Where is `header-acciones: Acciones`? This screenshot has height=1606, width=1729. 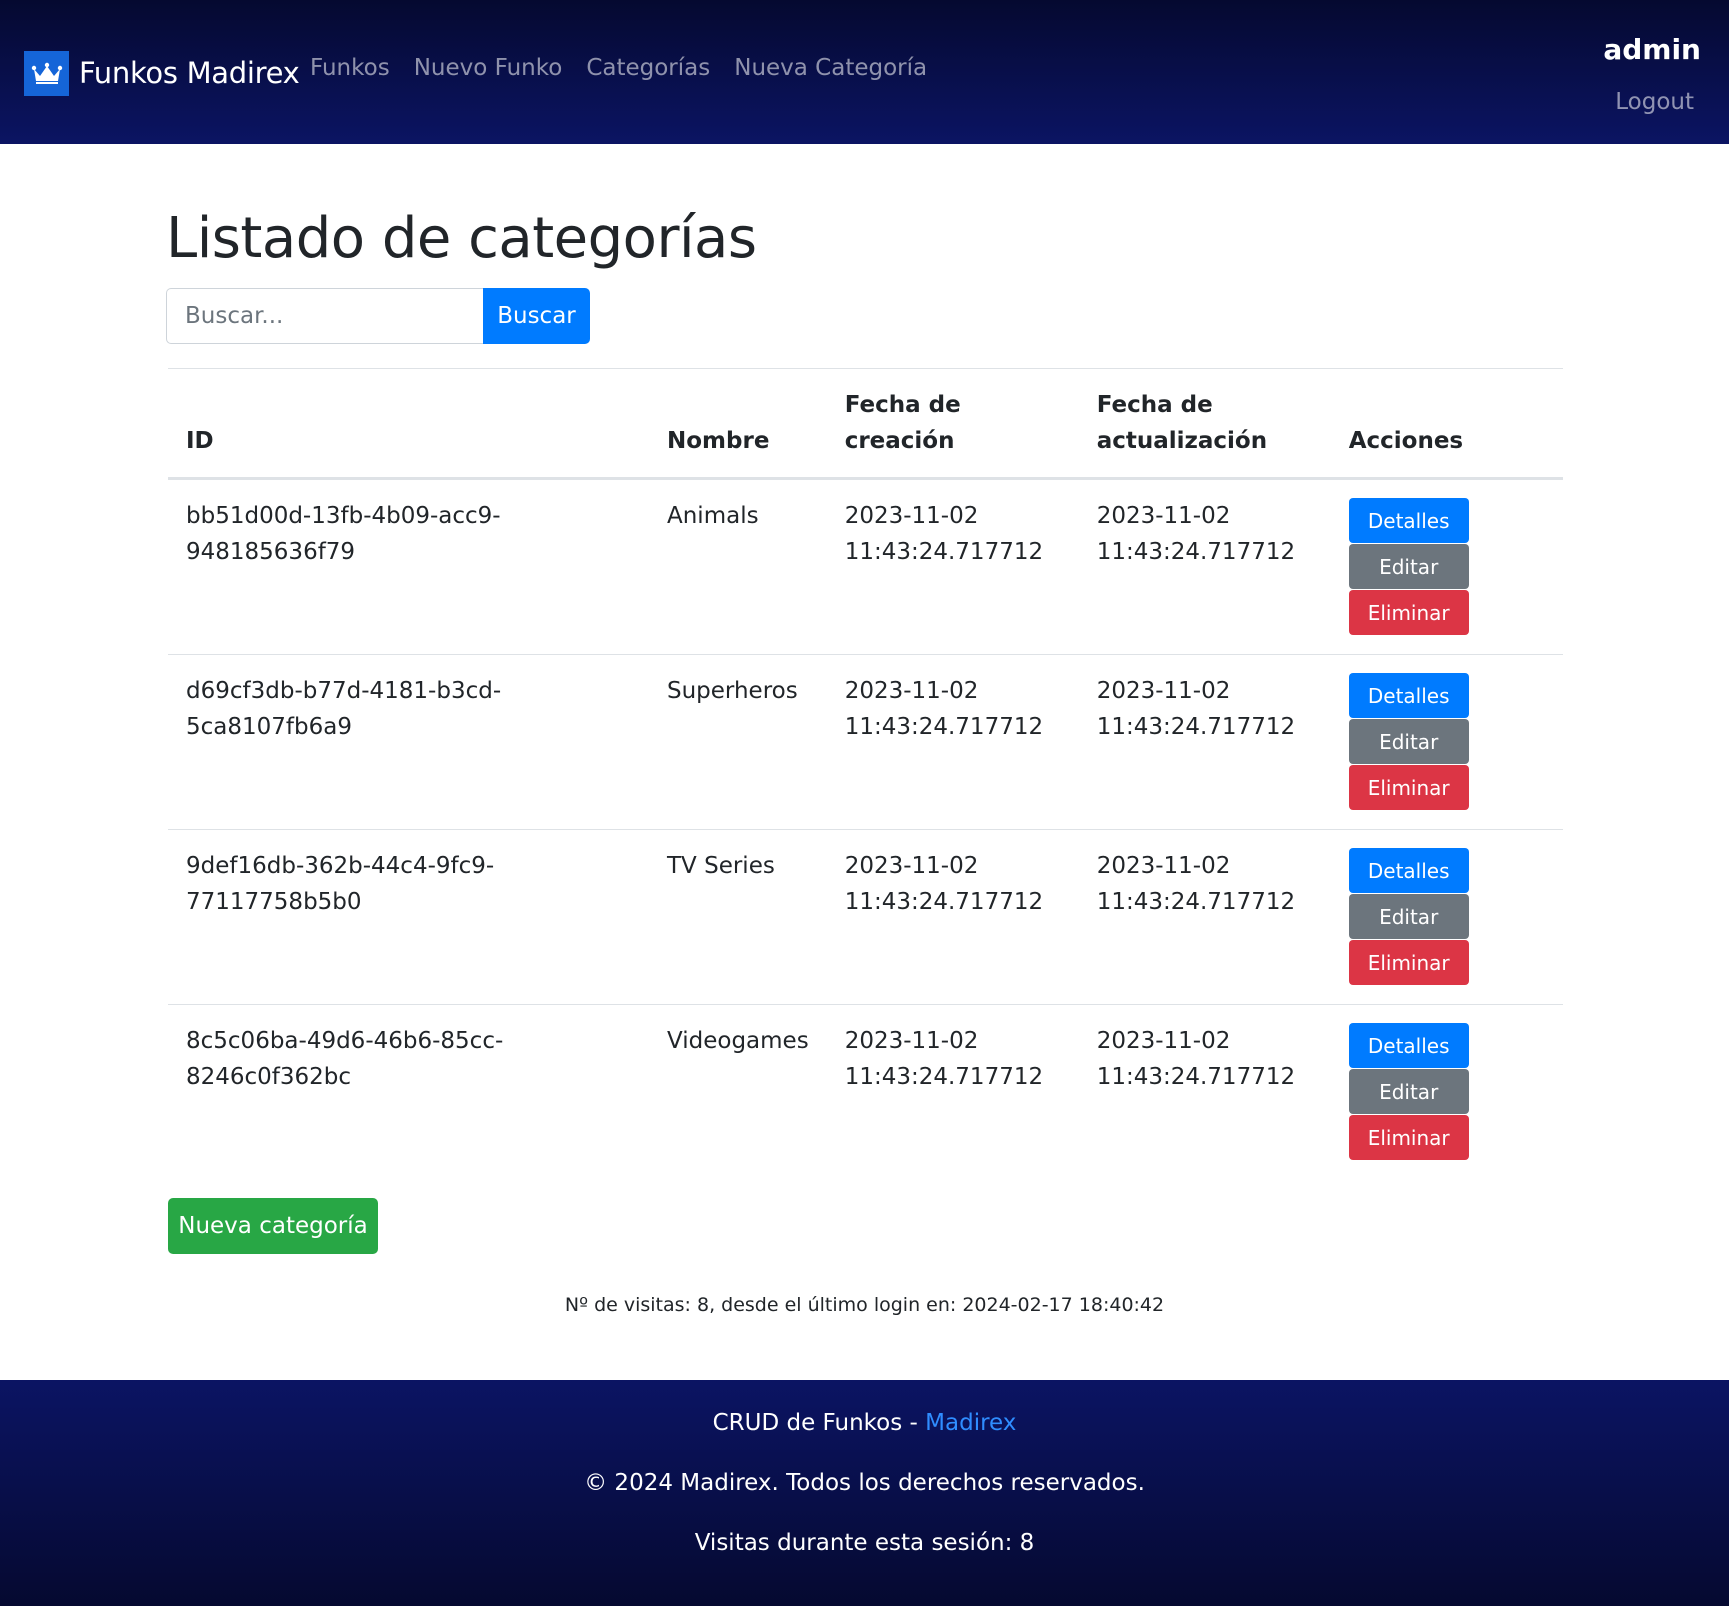 header-acciones: Acciones is located at coordinates (1406, 441).